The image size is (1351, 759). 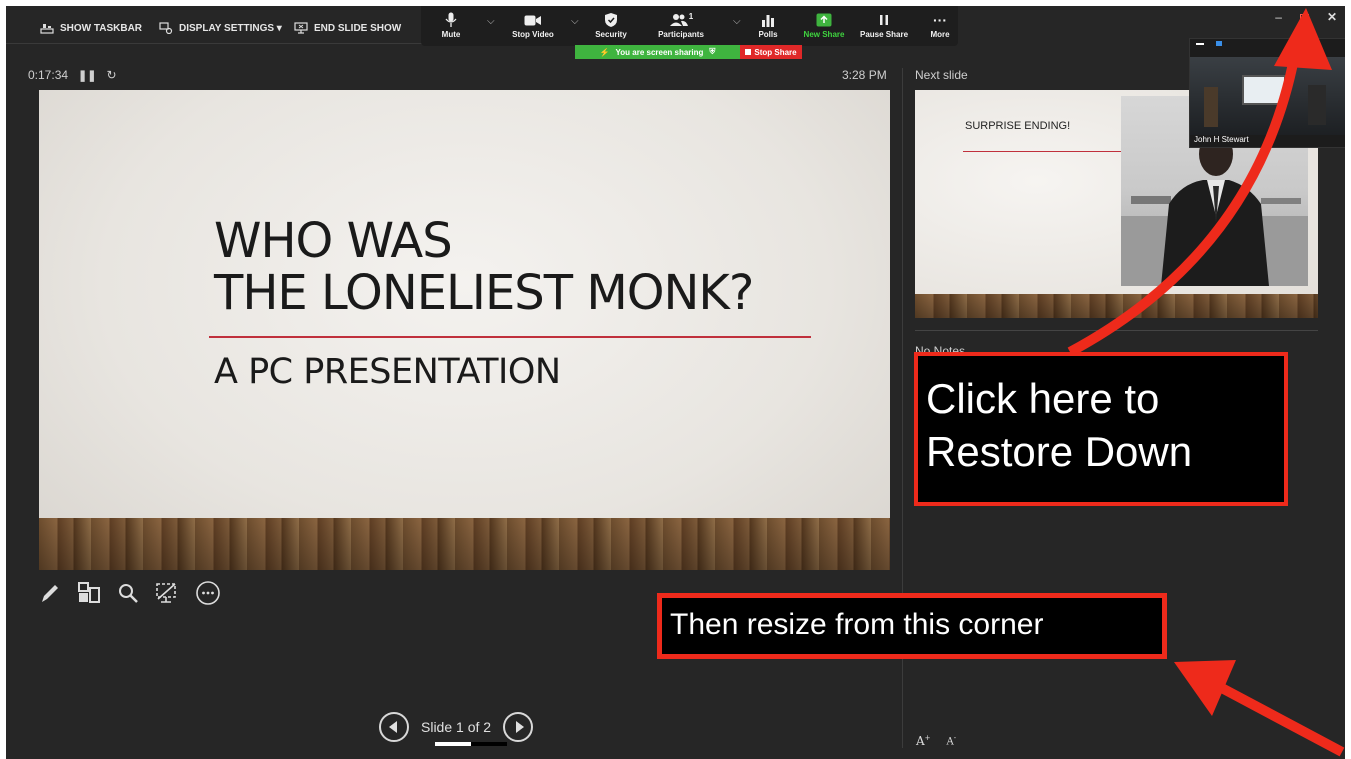 What do you see at coordinates (1280, 719) in the screenshot?
I see `resize-arrow-shaft` at bounding box center [1280, 719].